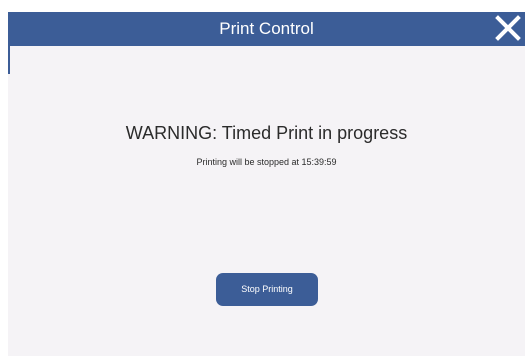 The height and width of the screenshot is (356, 525). I want to click on warning-heading: WARNING: Timed Print in progress, so click(266, 133).